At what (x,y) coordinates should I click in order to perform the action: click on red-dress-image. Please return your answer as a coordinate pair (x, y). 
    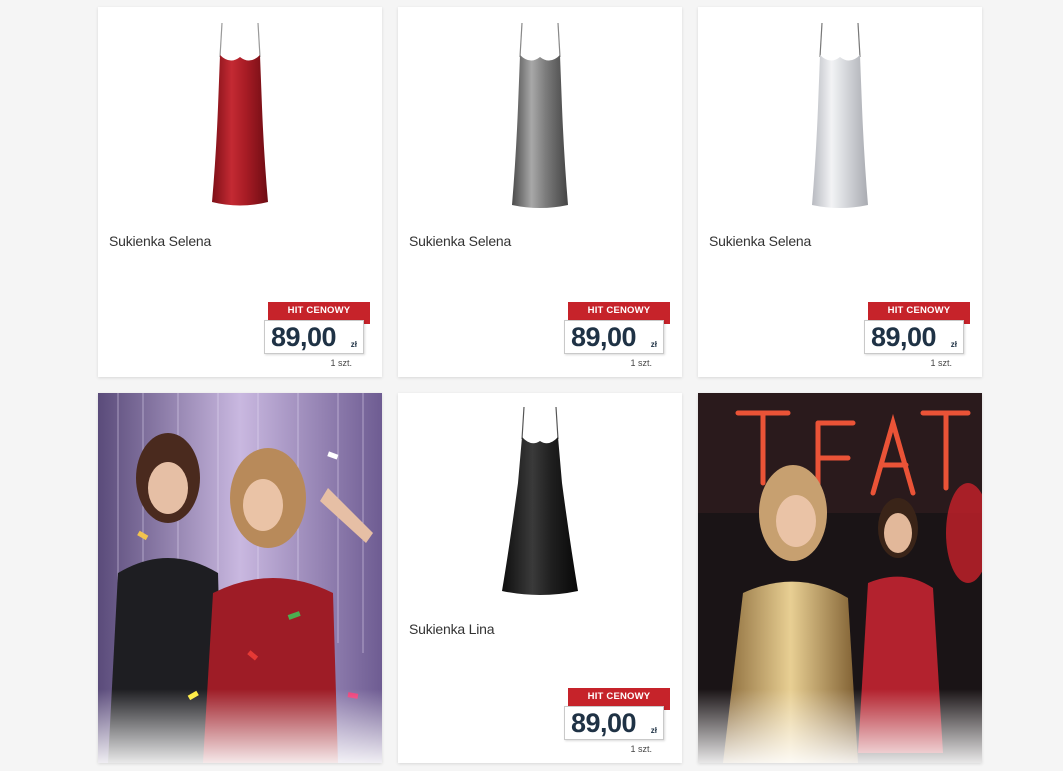
    Looking at the image, I should click on (240, 117).